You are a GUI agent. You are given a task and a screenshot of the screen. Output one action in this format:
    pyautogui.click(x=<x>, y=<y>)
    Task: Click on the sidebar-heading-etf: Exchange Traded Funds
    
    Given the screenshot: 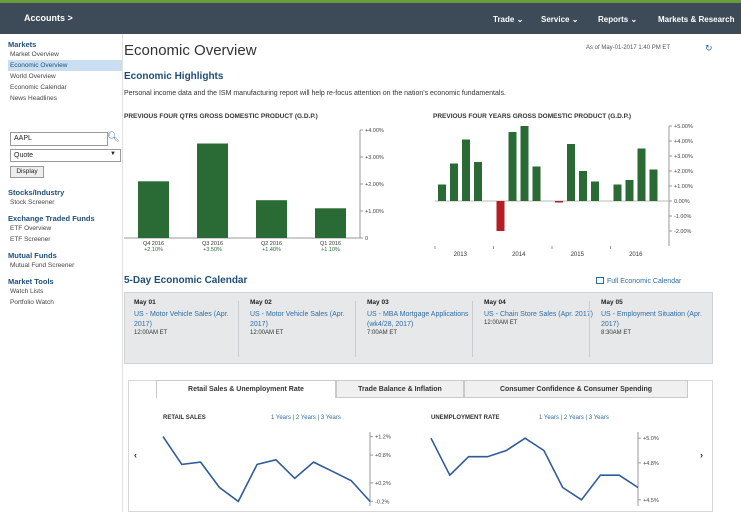 What is the action you would take?
    pyautogui.click(x=51, y=218)
    